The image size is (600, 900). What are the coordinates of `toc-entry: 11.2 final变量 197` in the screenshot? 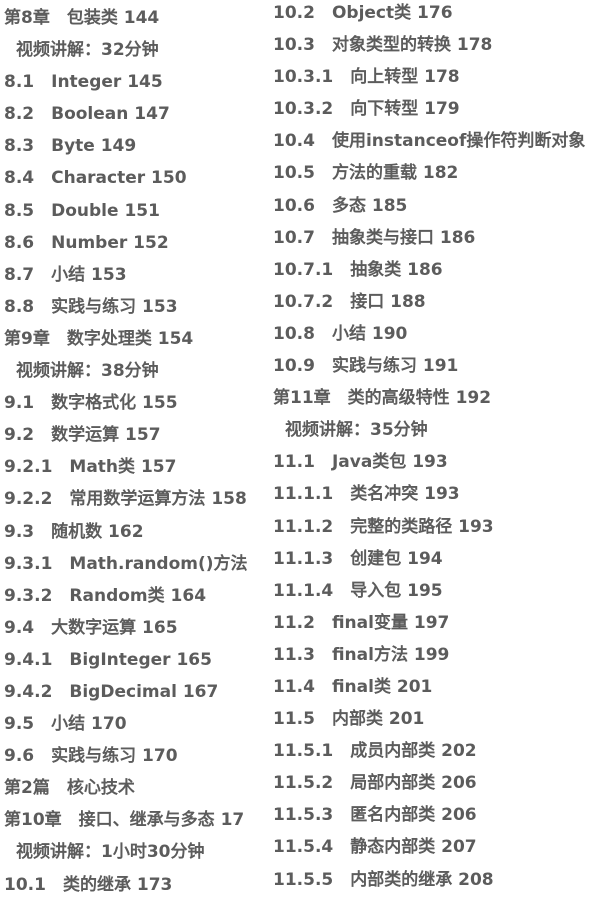 It's located at (361, 622).